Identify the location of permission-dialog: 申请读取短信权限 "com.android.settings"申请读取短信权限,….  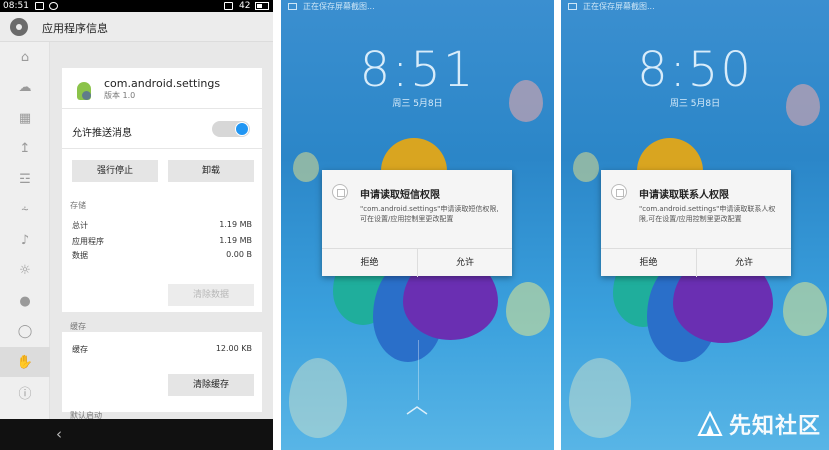
(417, 223).